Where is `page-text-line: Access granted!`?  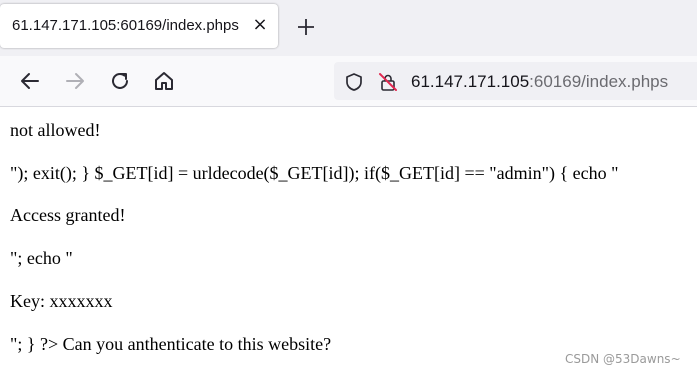 page-text-line: Access granted! is located at coordinates (68, 215).